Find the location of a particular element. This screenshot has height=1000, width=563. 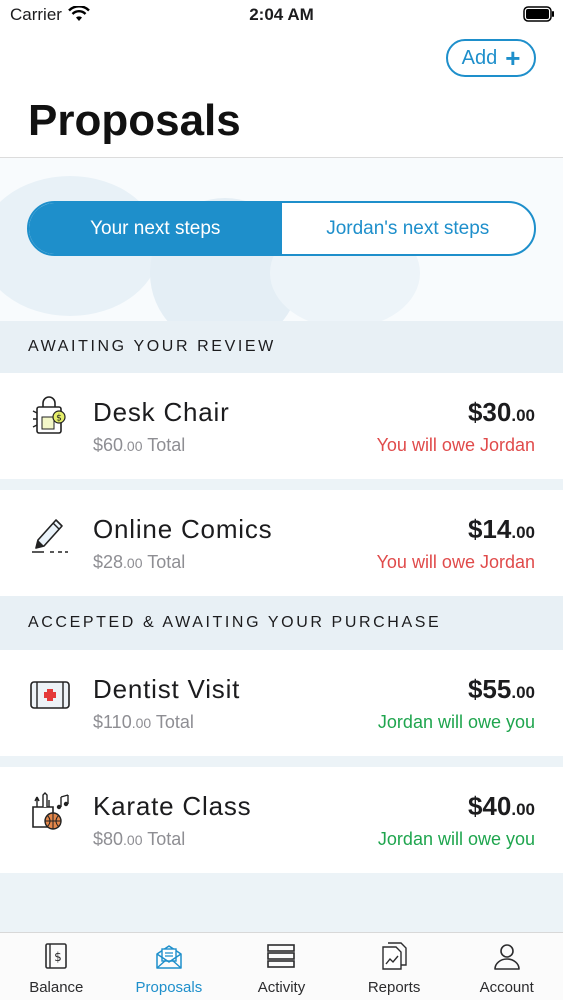

first-aid-kit-icon is located at coordinates (50, 694).